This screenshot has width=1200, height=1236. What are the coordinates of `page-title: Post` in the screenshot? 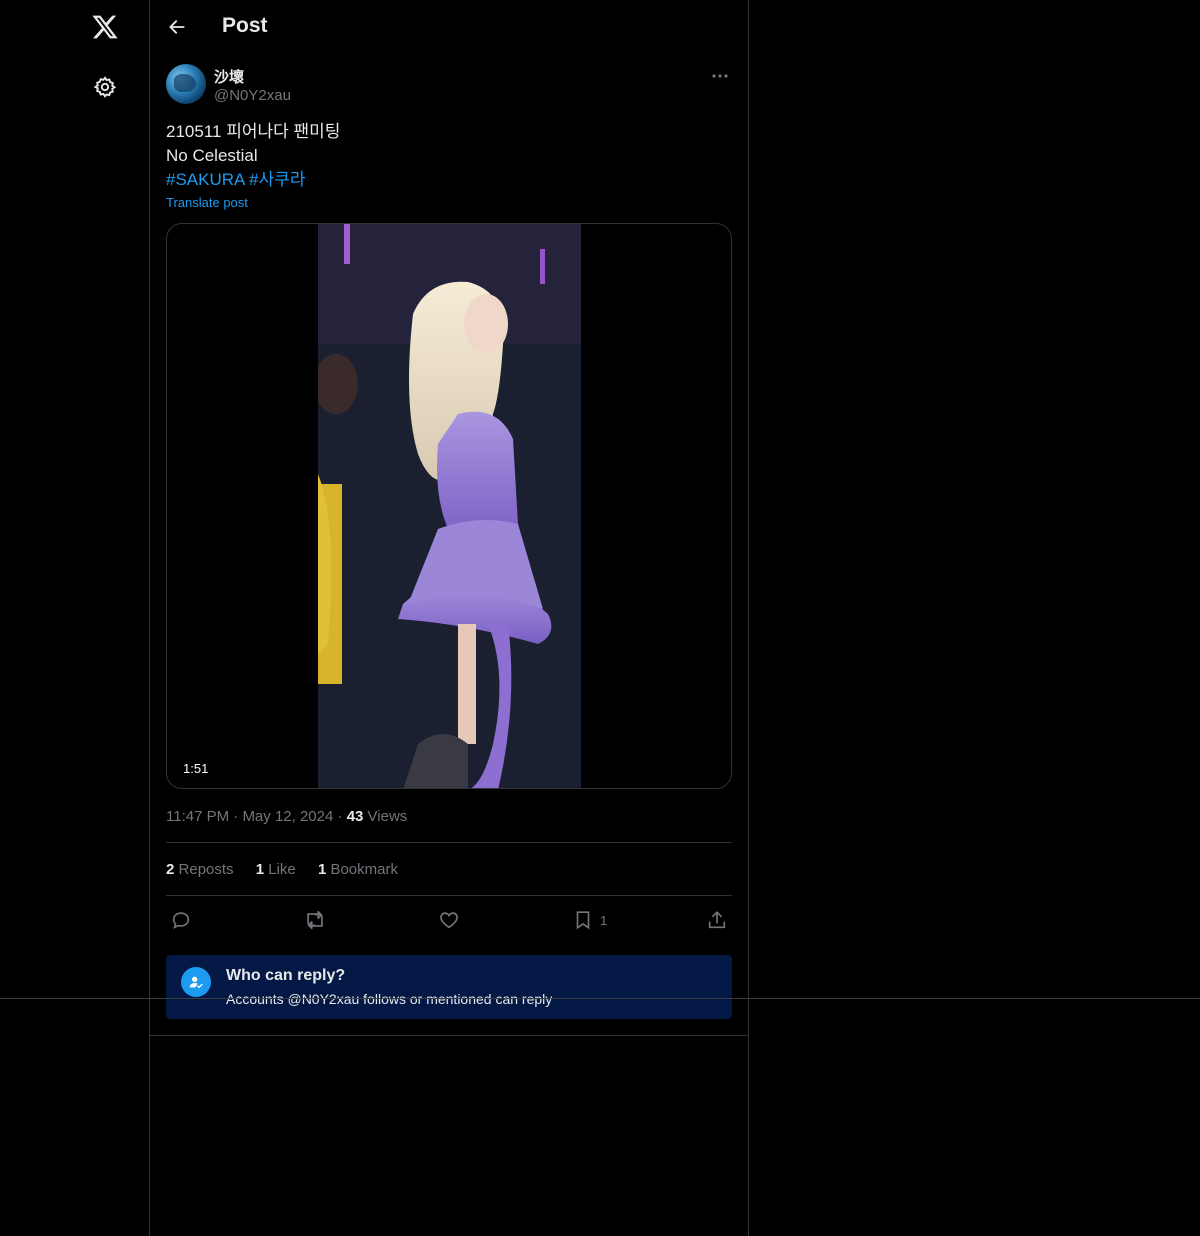 It's located at (245, 25).